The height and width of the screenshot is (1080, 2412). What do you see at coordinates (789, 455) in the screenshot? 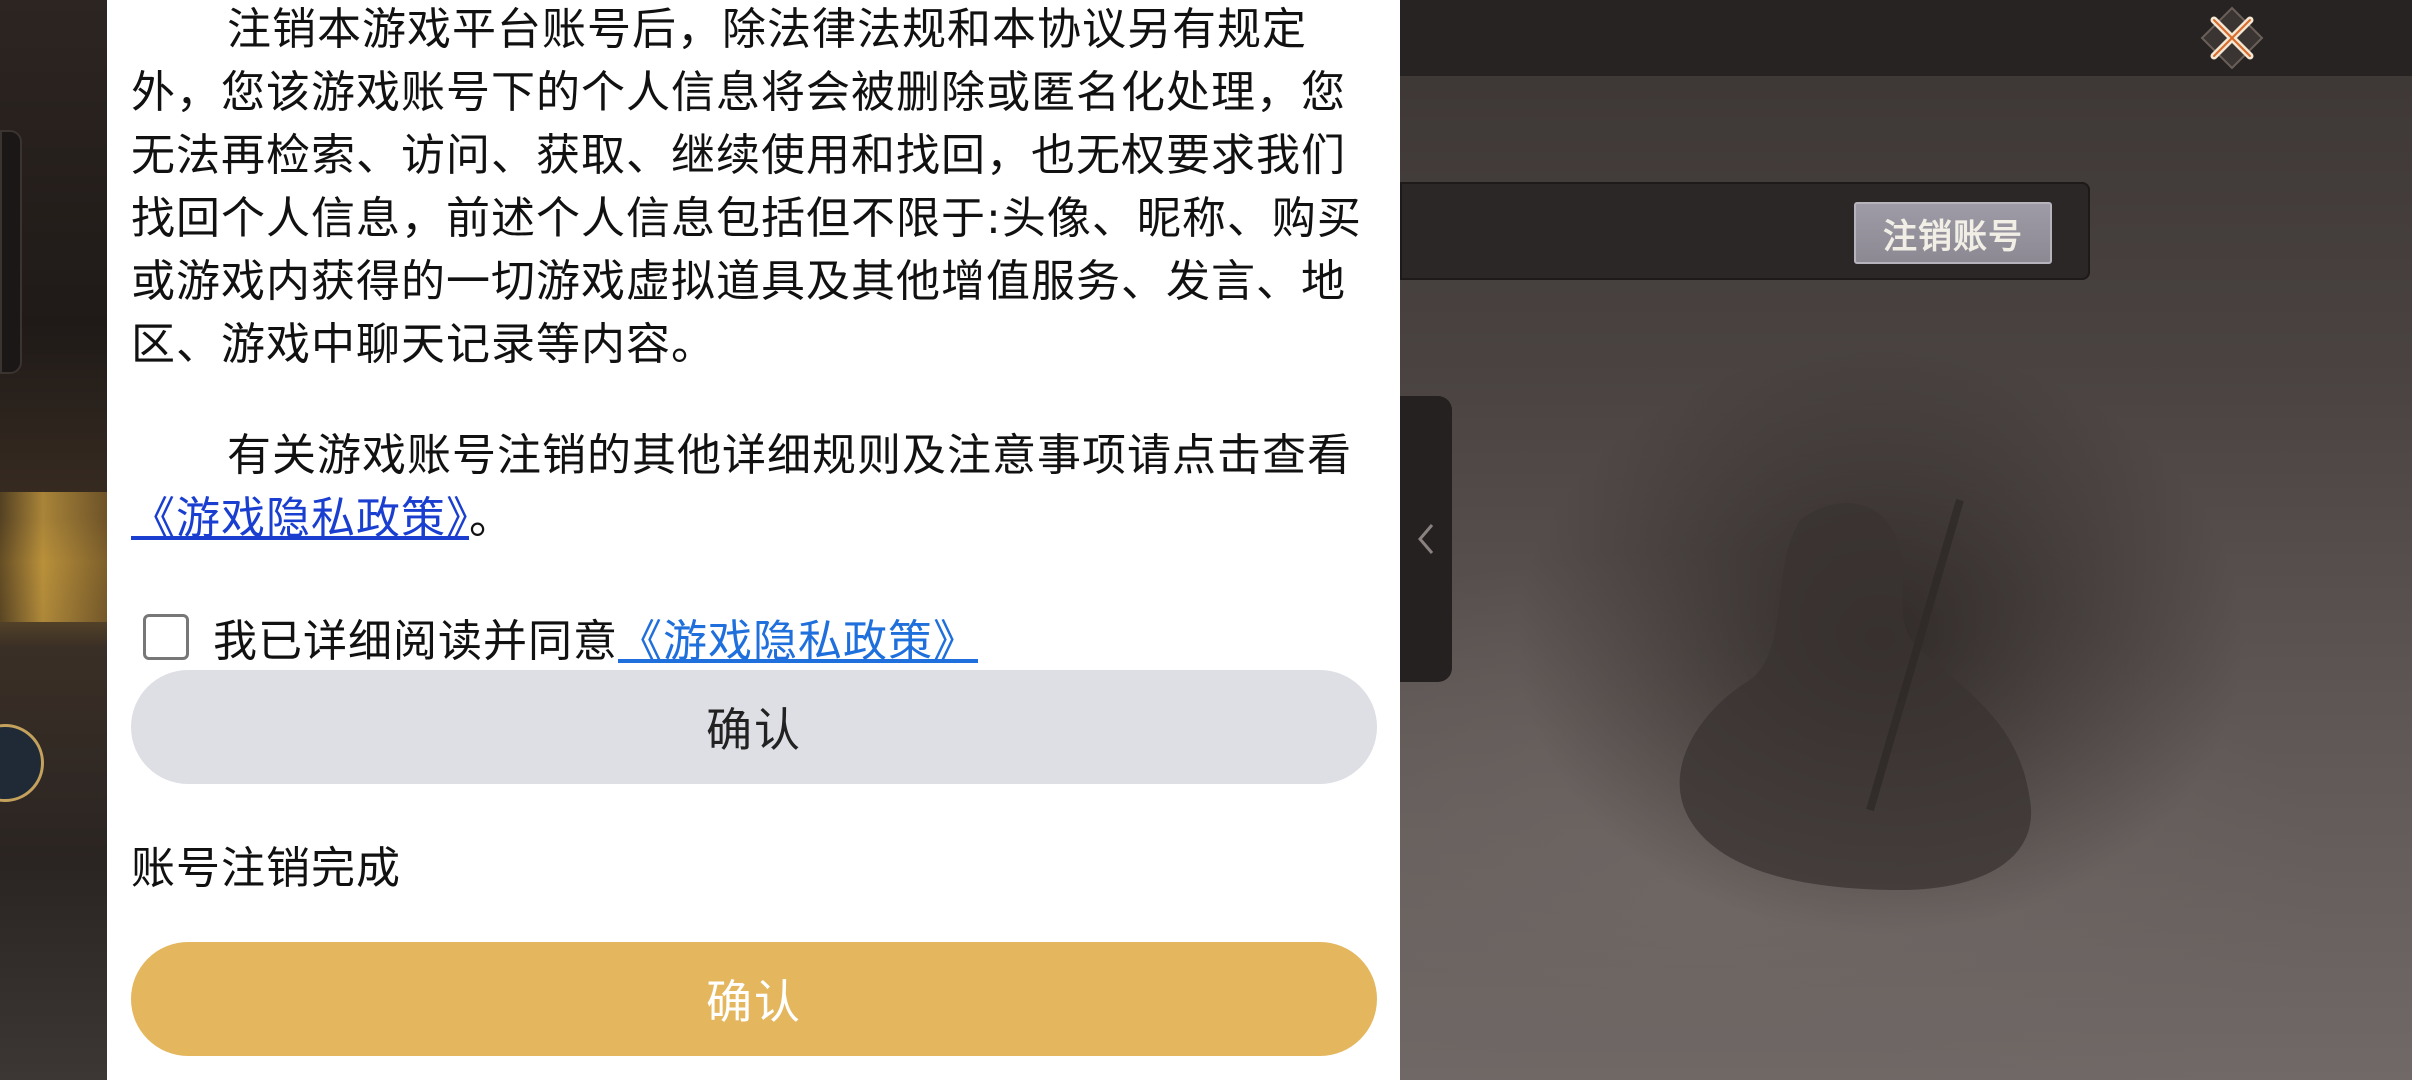
I see `rules-notice-text: 有关游戏账号注销的其他详细规则及注意事项请点击查看` at bounding box center [789, 455].